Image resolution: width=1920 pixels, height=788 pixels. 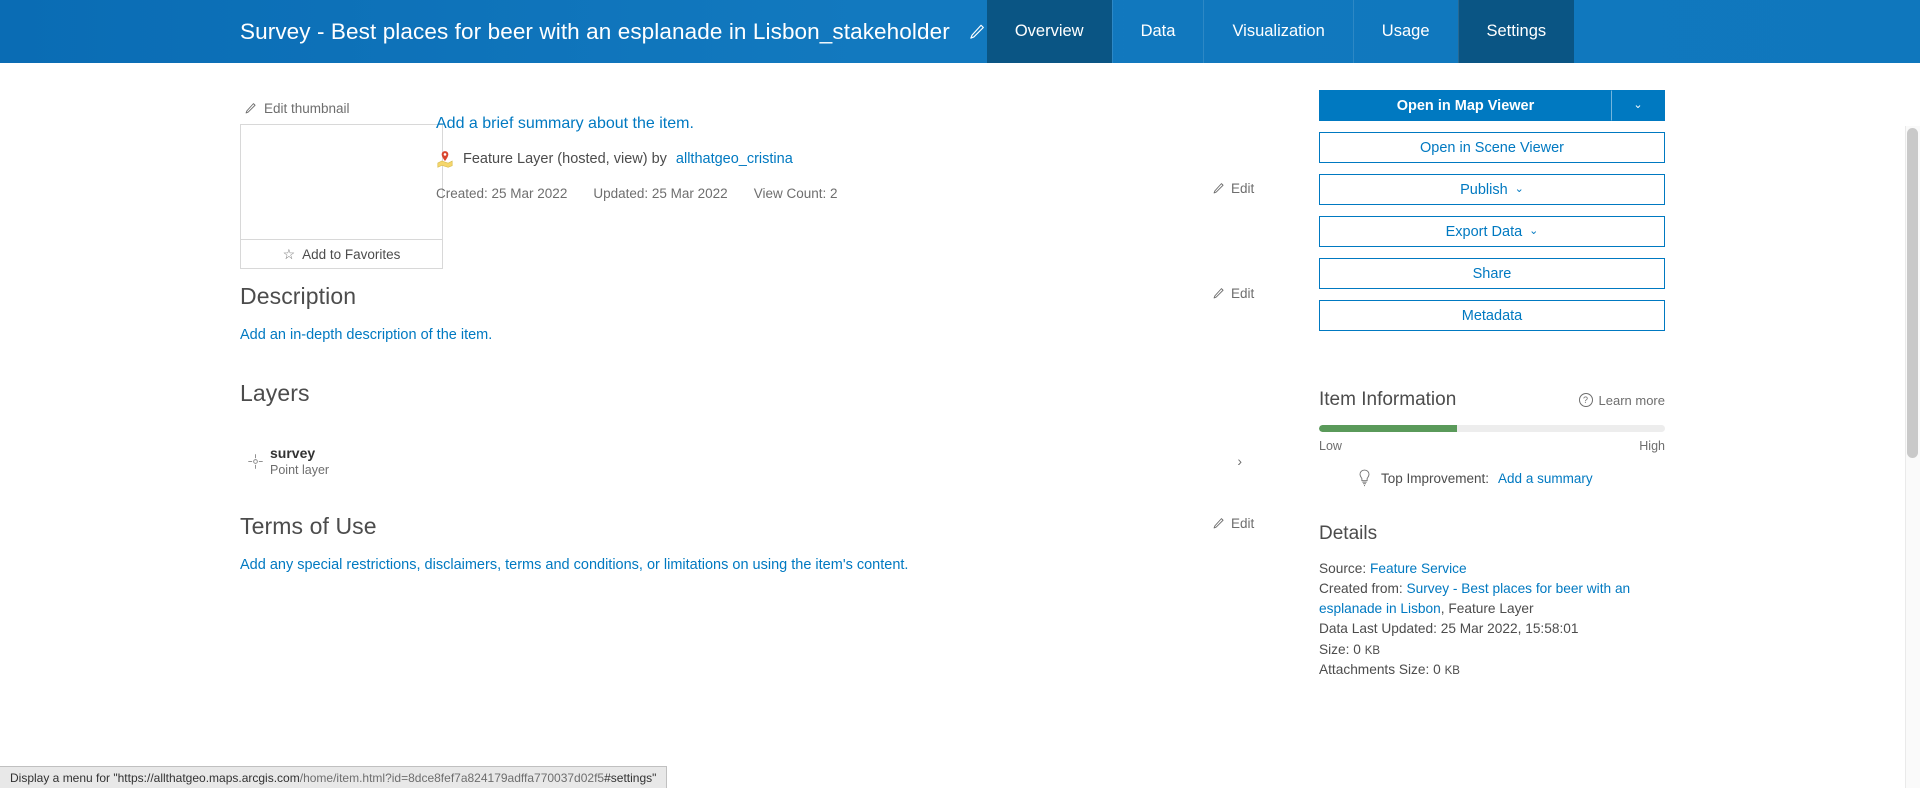 I want to click on tab-data-label: Data, so click(x=1158, y=31).